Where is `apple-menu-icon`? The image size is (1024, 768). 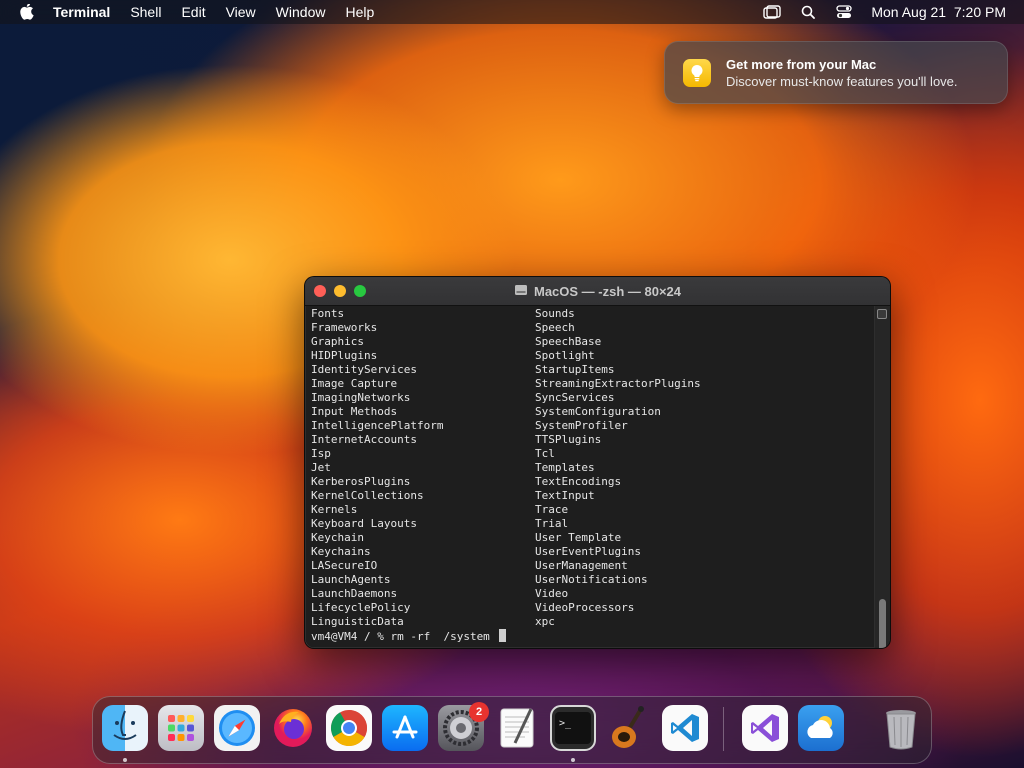
apple-menu-icon is located at coordinates (27, 12).